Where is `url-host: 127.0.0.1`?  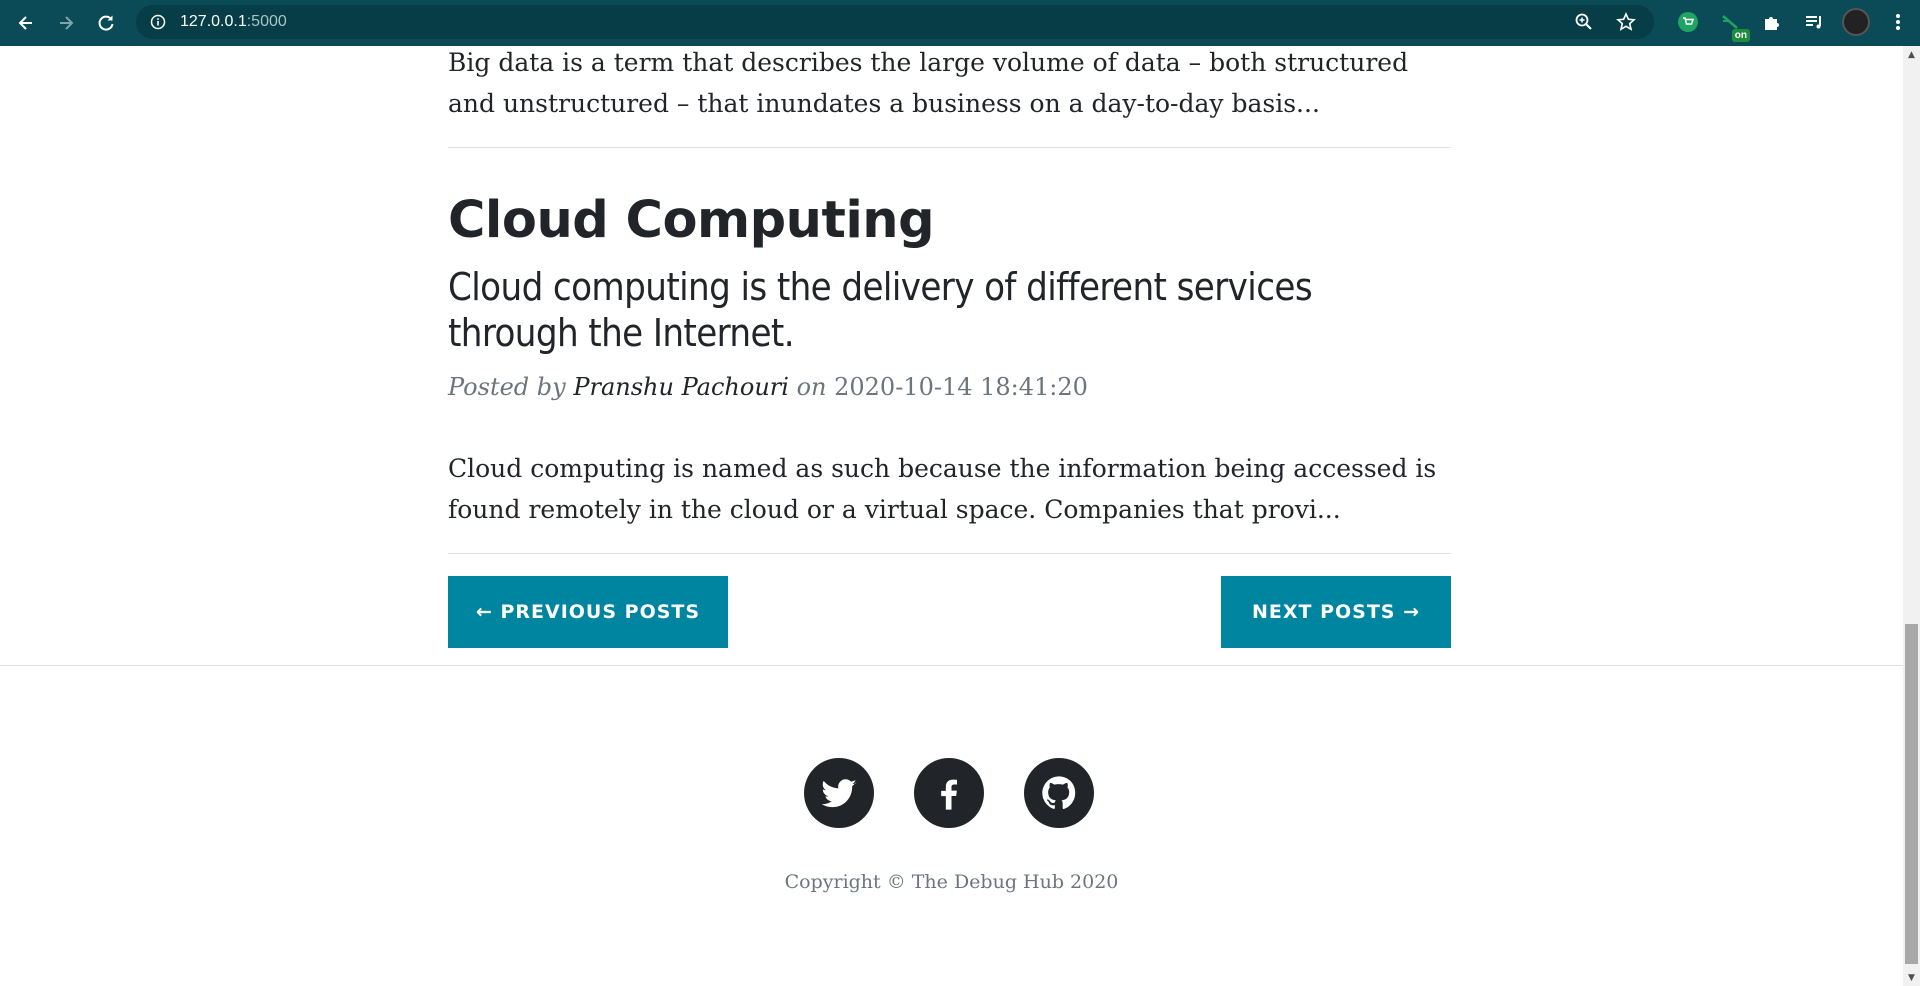
url-host: 127.0.0.1 is located at coordinates (213, 21).